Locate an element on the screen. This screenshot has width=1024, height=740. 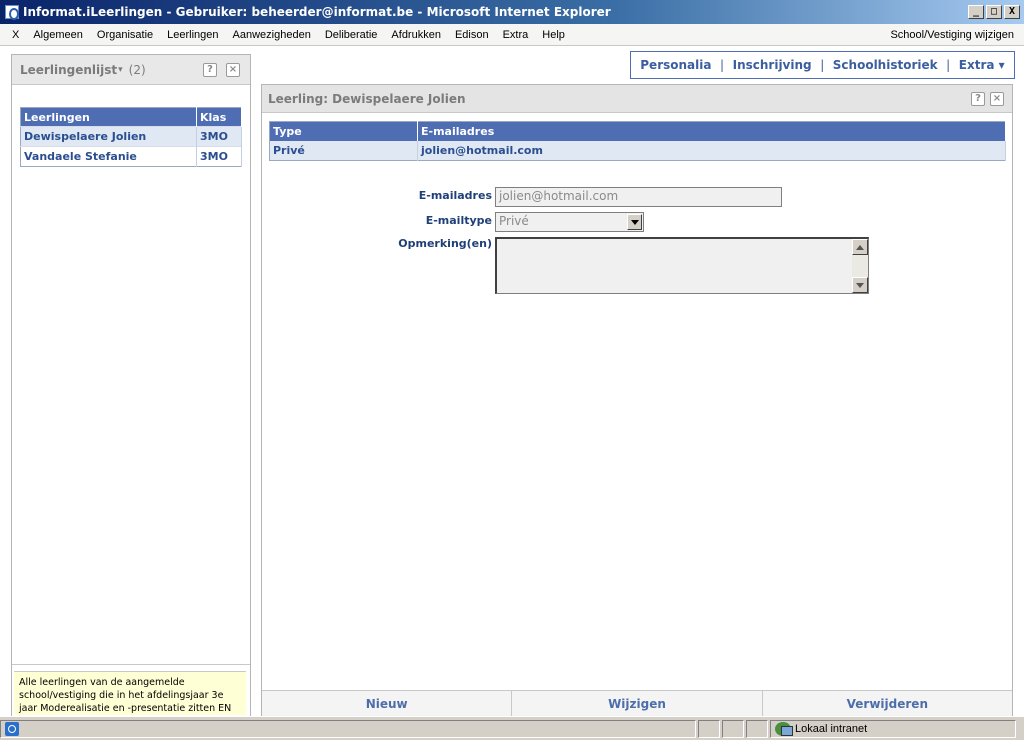
student-detail-header: Leerling: Dewispelaere Jolien ? × is located at coordinates (637, 99).